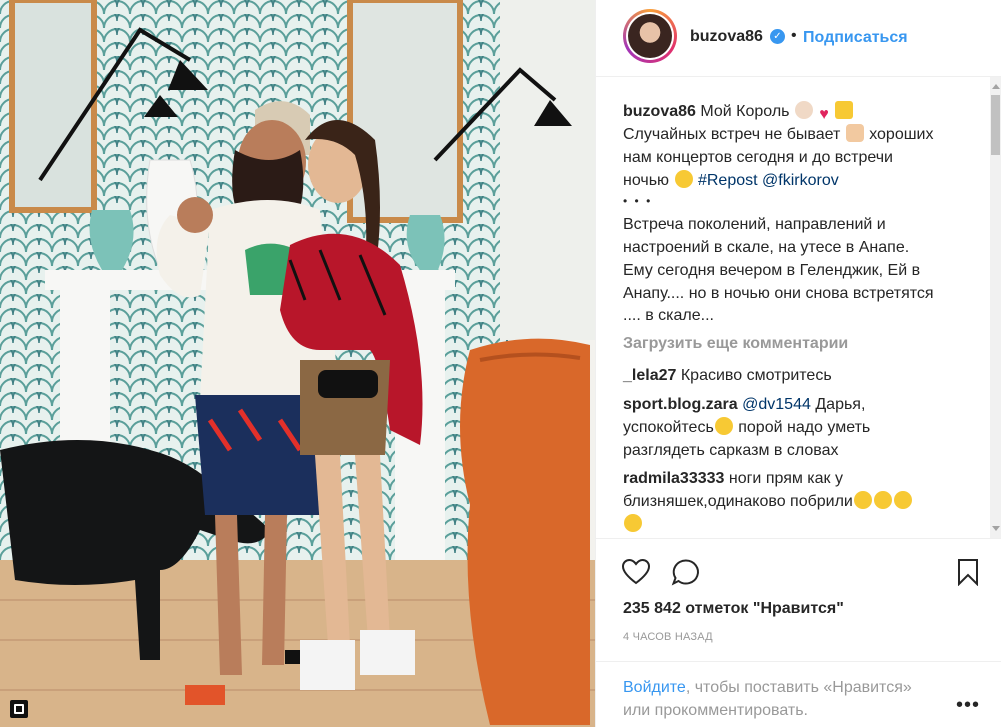 The image size is (1001, 728). I want to click on hashtag-link: #Repost, so click(728, 180).